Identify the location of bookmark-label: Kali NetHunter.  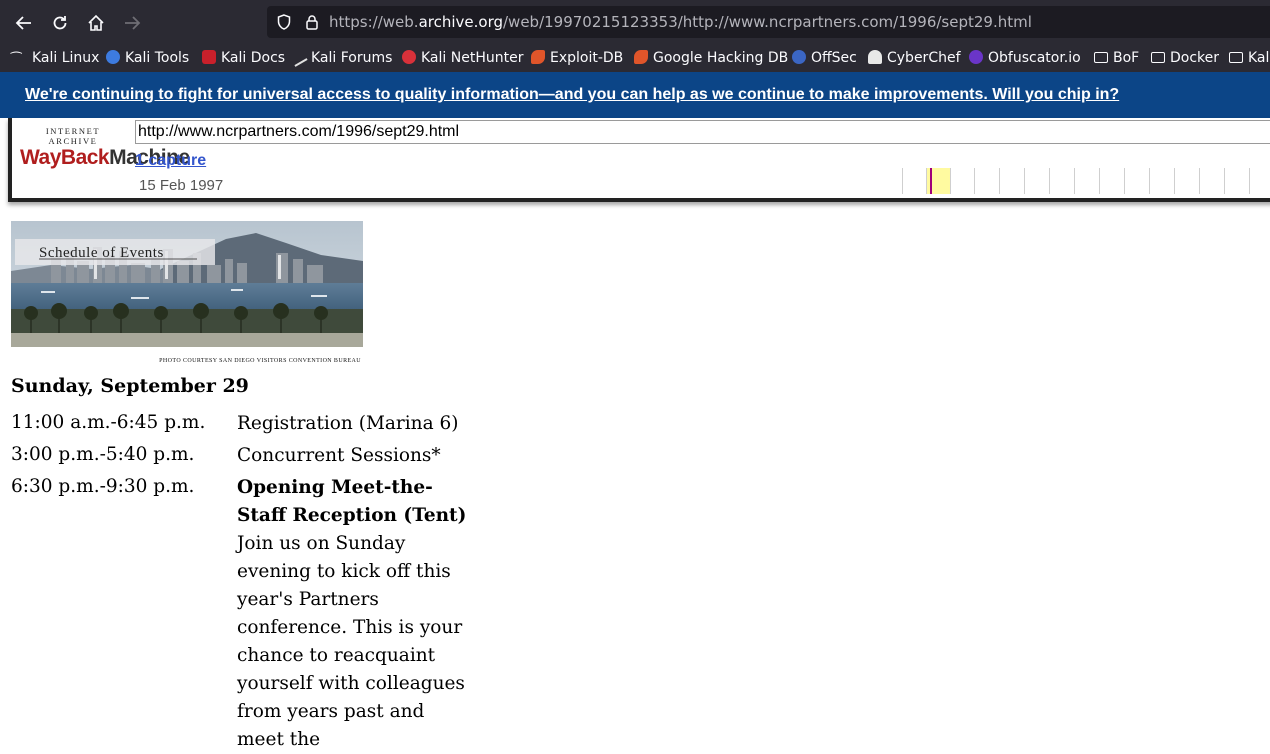
(472, 58).